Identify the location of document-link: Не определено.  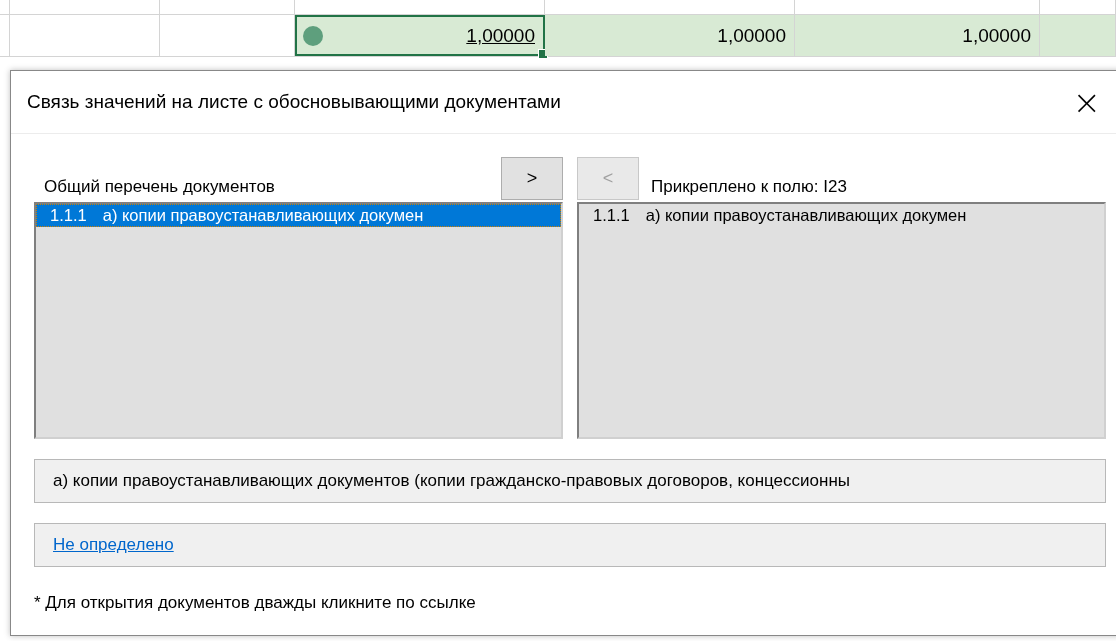
(113, 545).